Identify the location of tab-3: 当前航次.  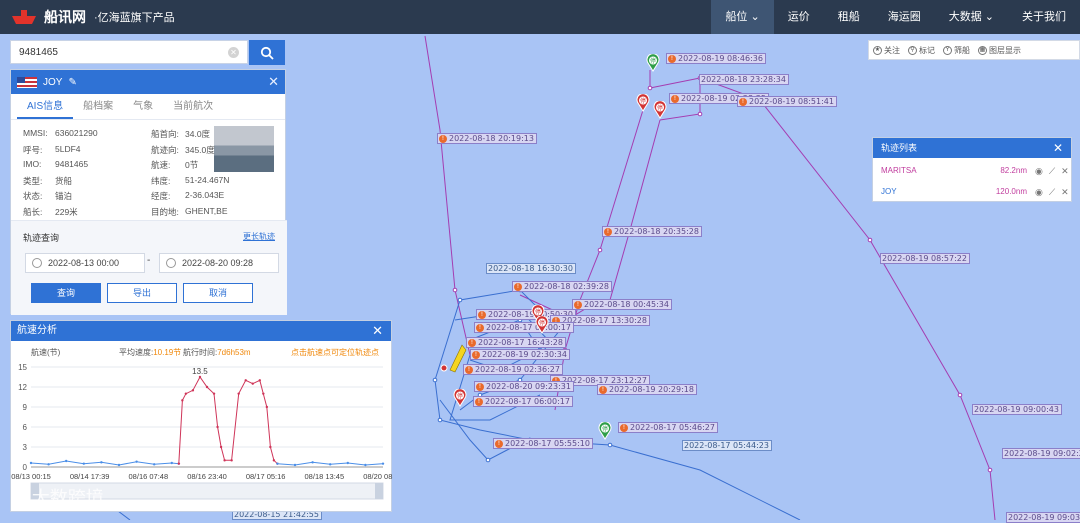
(193, 106).